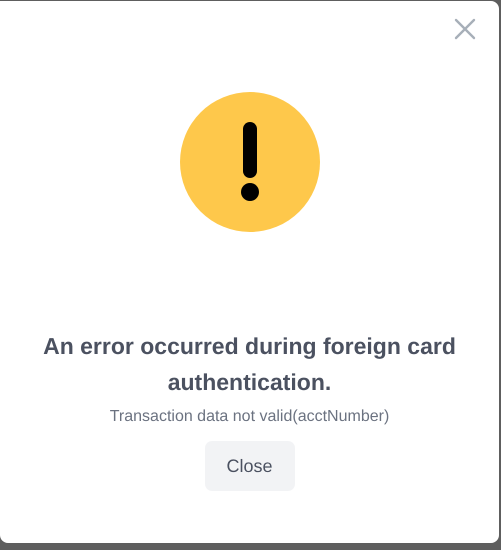  I want to click on error-message: Transaction data not valid(acctNumber), so click(250, 417).